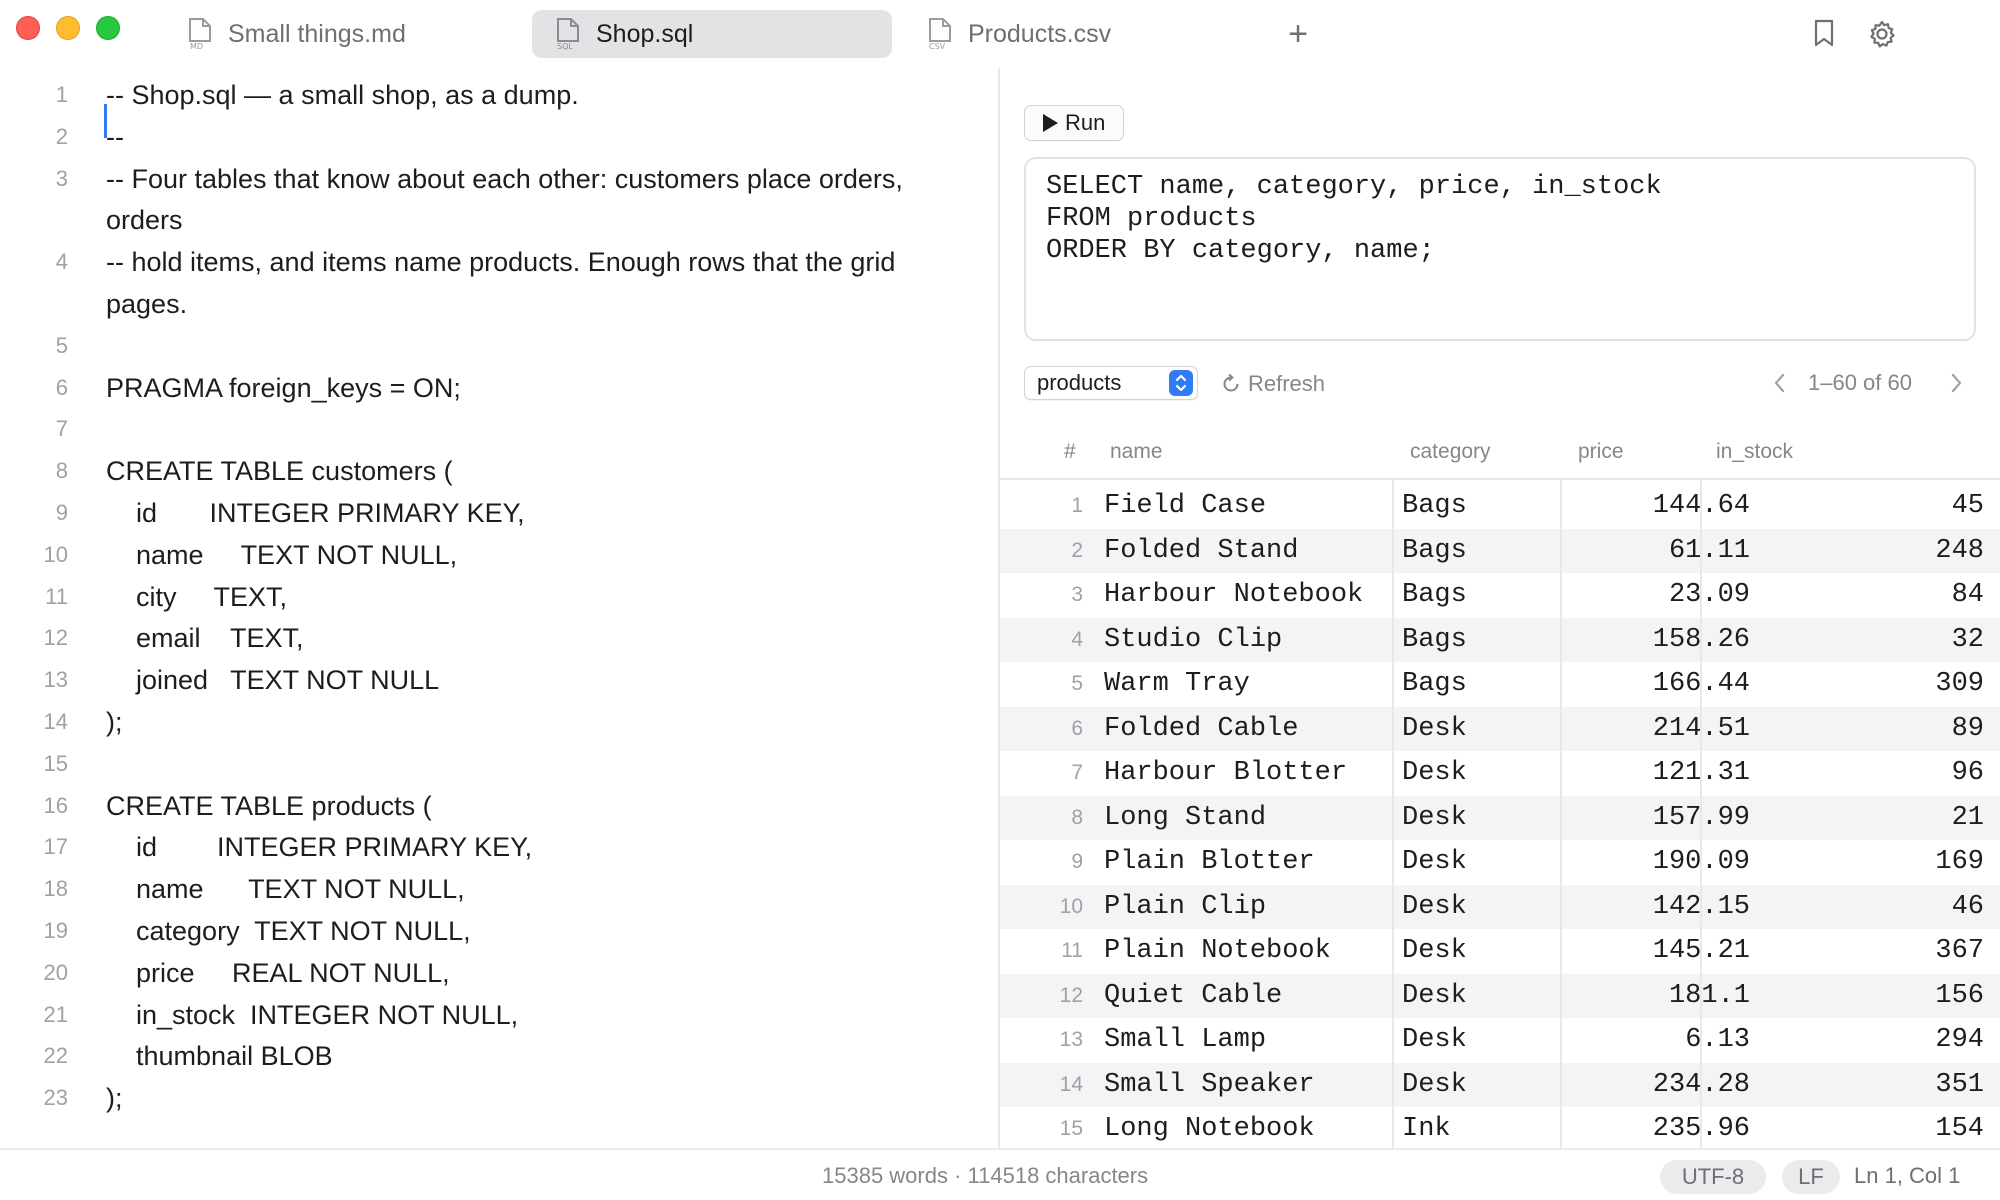  What do you see at coordinates (1450, 452) in the screenshot?
I see `column-header-category: category` at bounding box center [1450, 452].